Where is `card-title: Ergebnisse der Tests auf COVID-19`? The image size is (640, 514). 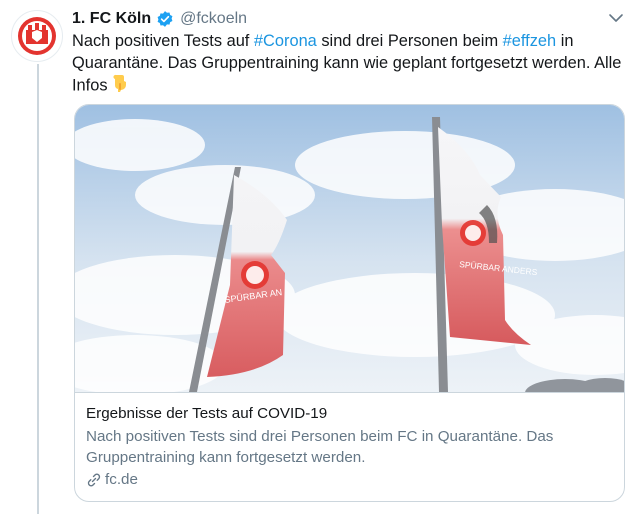
card-title: Ergebnisse der Tests auf COVID-19 is located at coordinates (206, 413).